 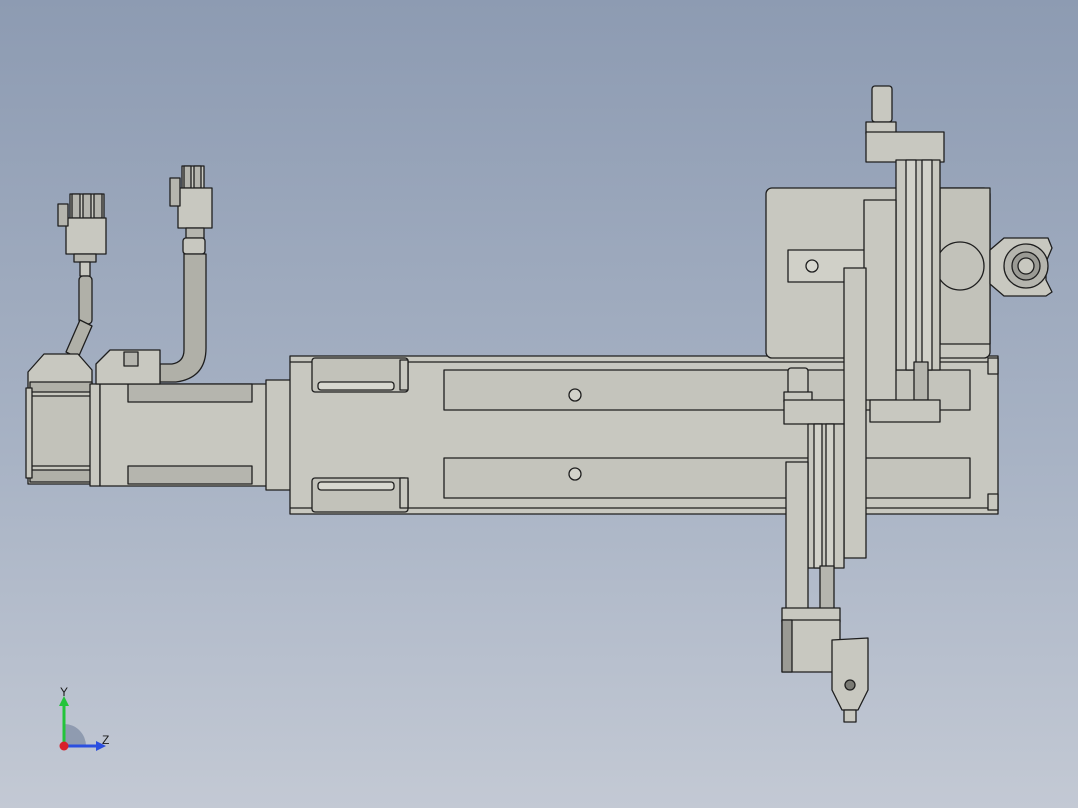 I want to click on motor, so click(x=159, y=420).